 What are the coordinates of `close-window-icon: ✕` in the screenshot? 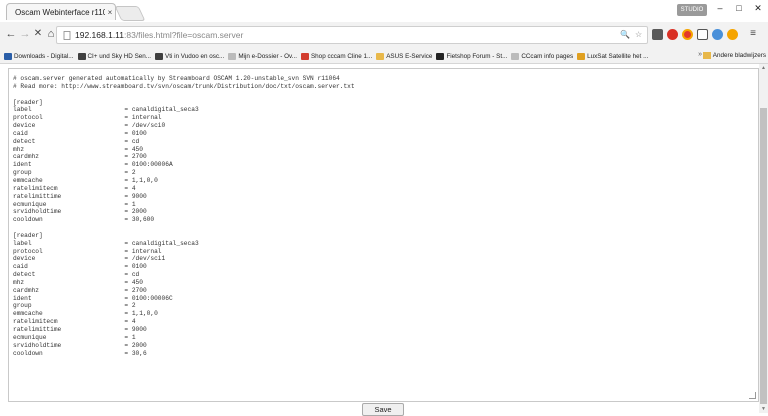 It's located at (758, 8).